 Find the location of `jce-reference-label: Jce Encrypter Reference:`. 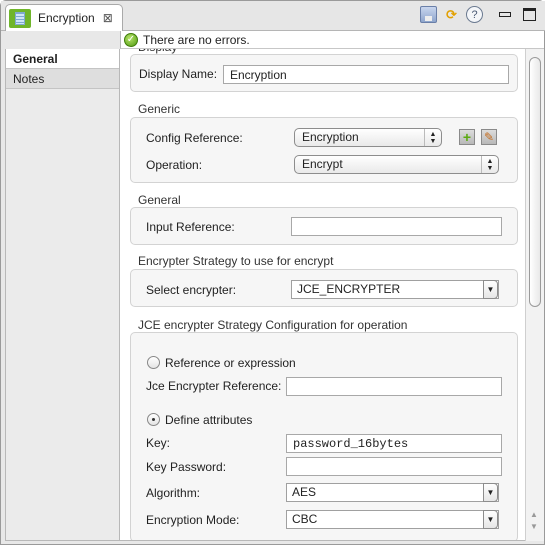

jce-reference-label: Jce Encrypter Reference: is located at coordinates (214, 386).